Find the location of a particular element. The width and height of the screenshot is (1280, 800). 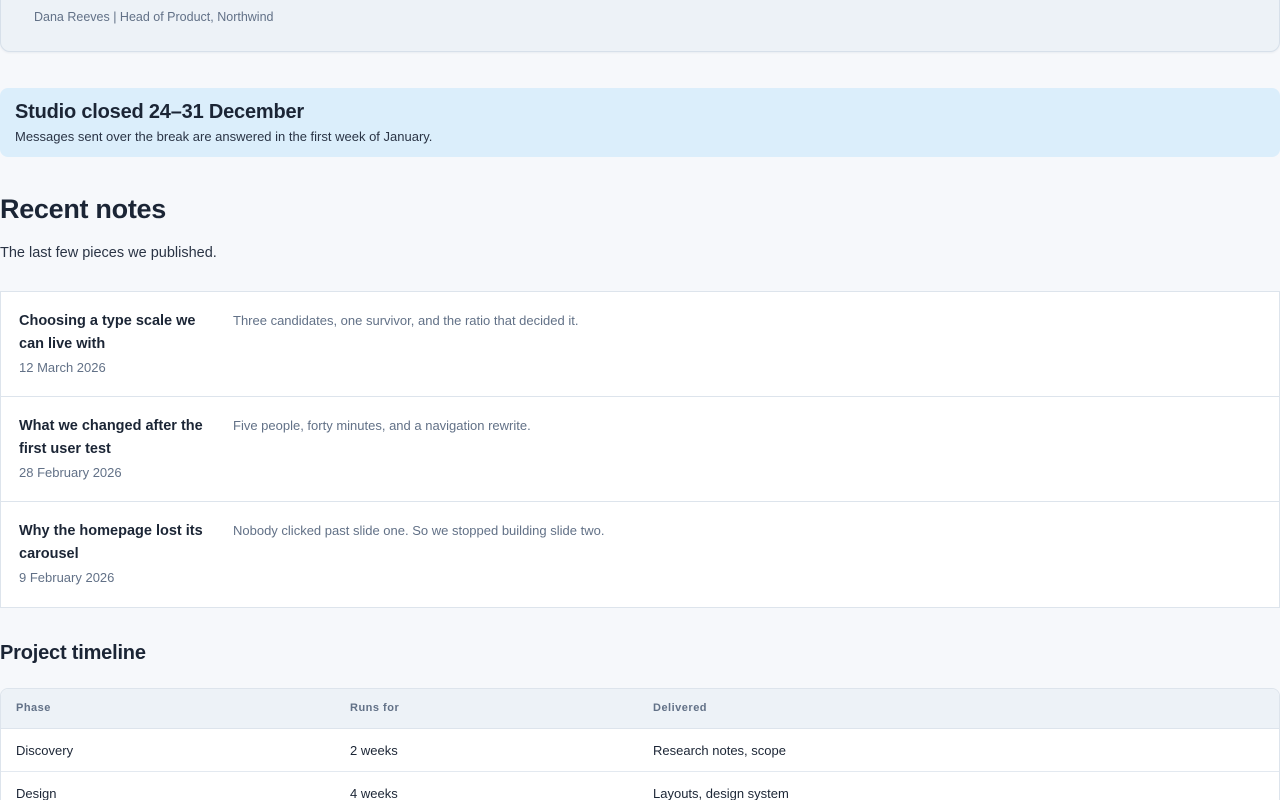

cell-duration: 4 weeks is located at coordinates (374, 793).